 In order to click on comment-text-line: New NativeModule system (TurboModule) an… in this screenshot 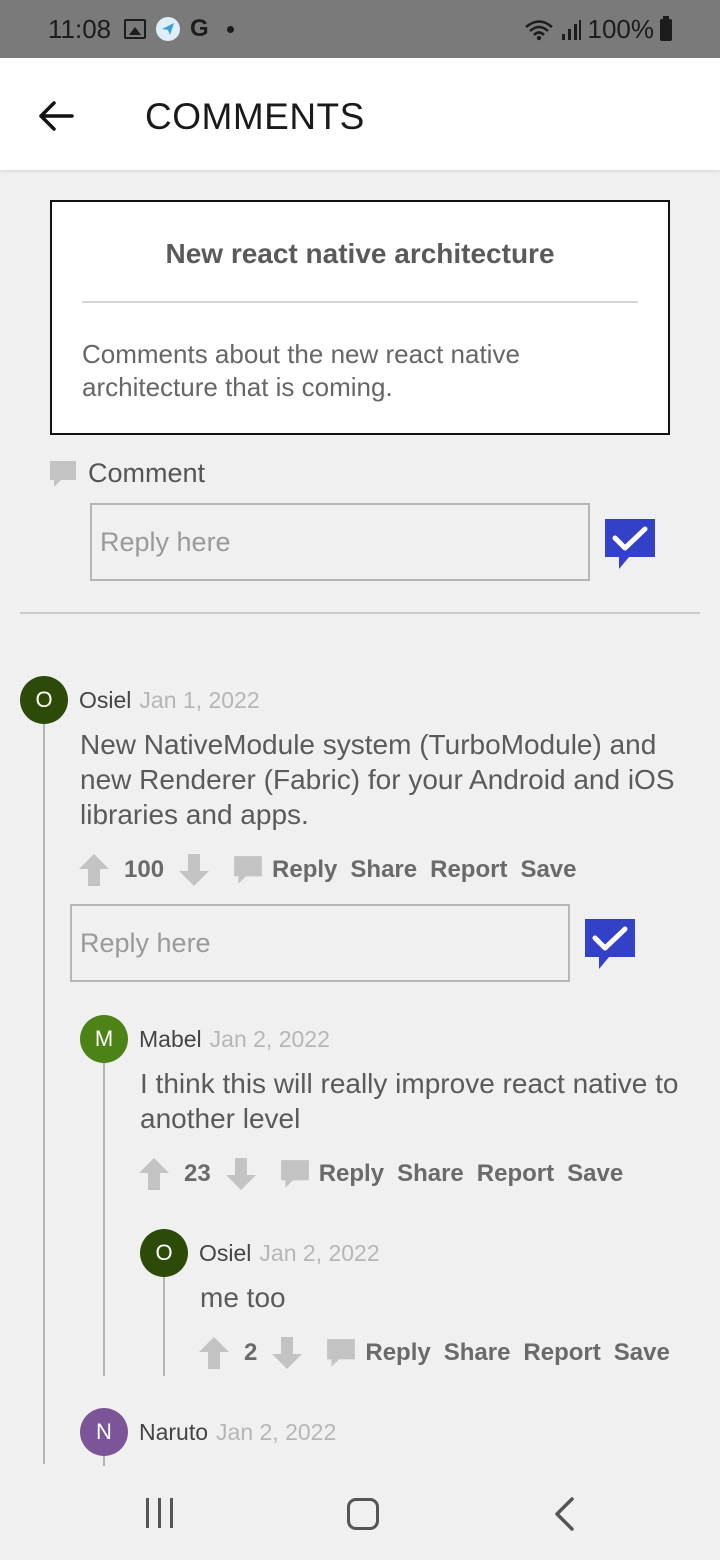, I will do `click(368, 744)`.